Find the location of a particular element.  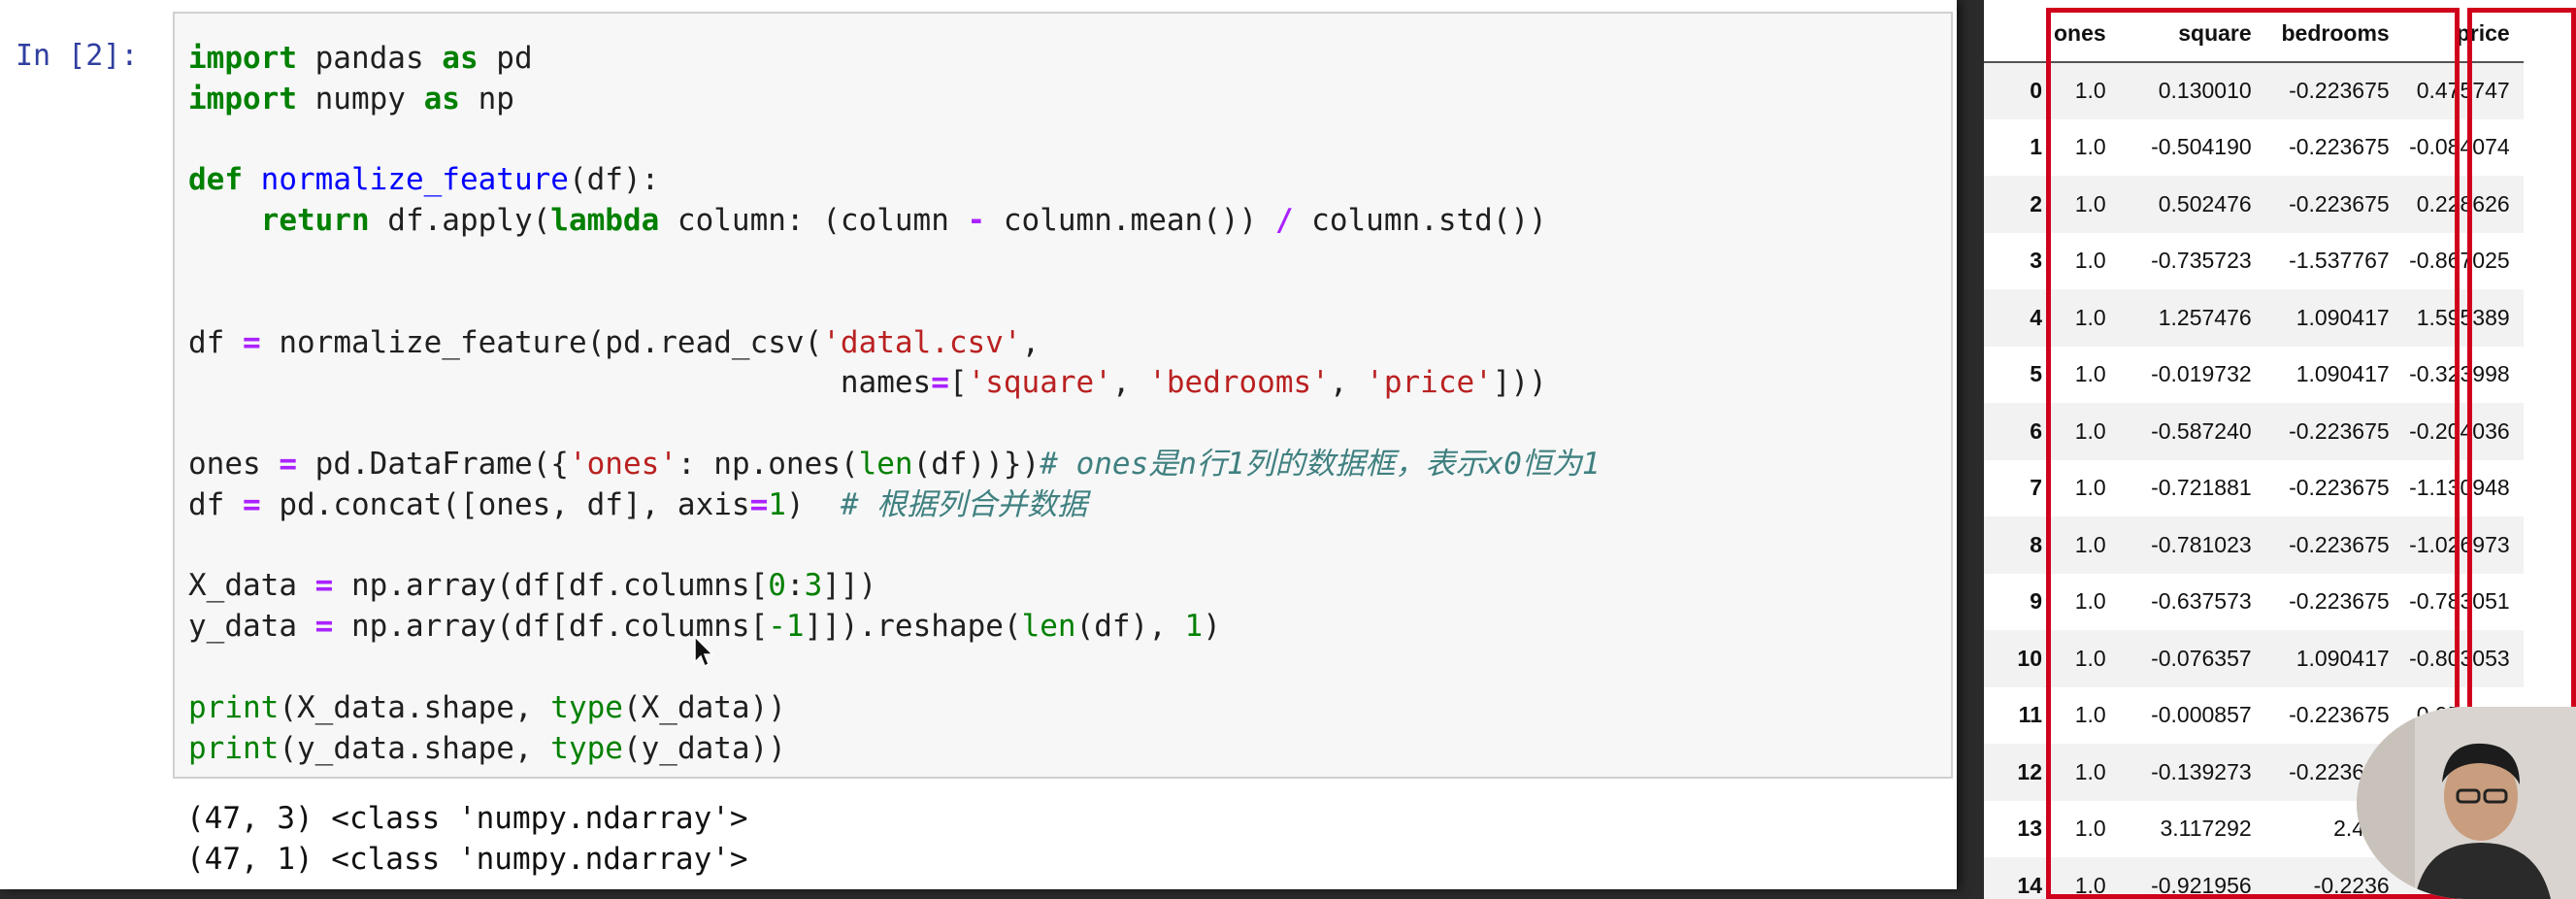

code-token: 'datal.csv' is located at coordinates (922, 342).